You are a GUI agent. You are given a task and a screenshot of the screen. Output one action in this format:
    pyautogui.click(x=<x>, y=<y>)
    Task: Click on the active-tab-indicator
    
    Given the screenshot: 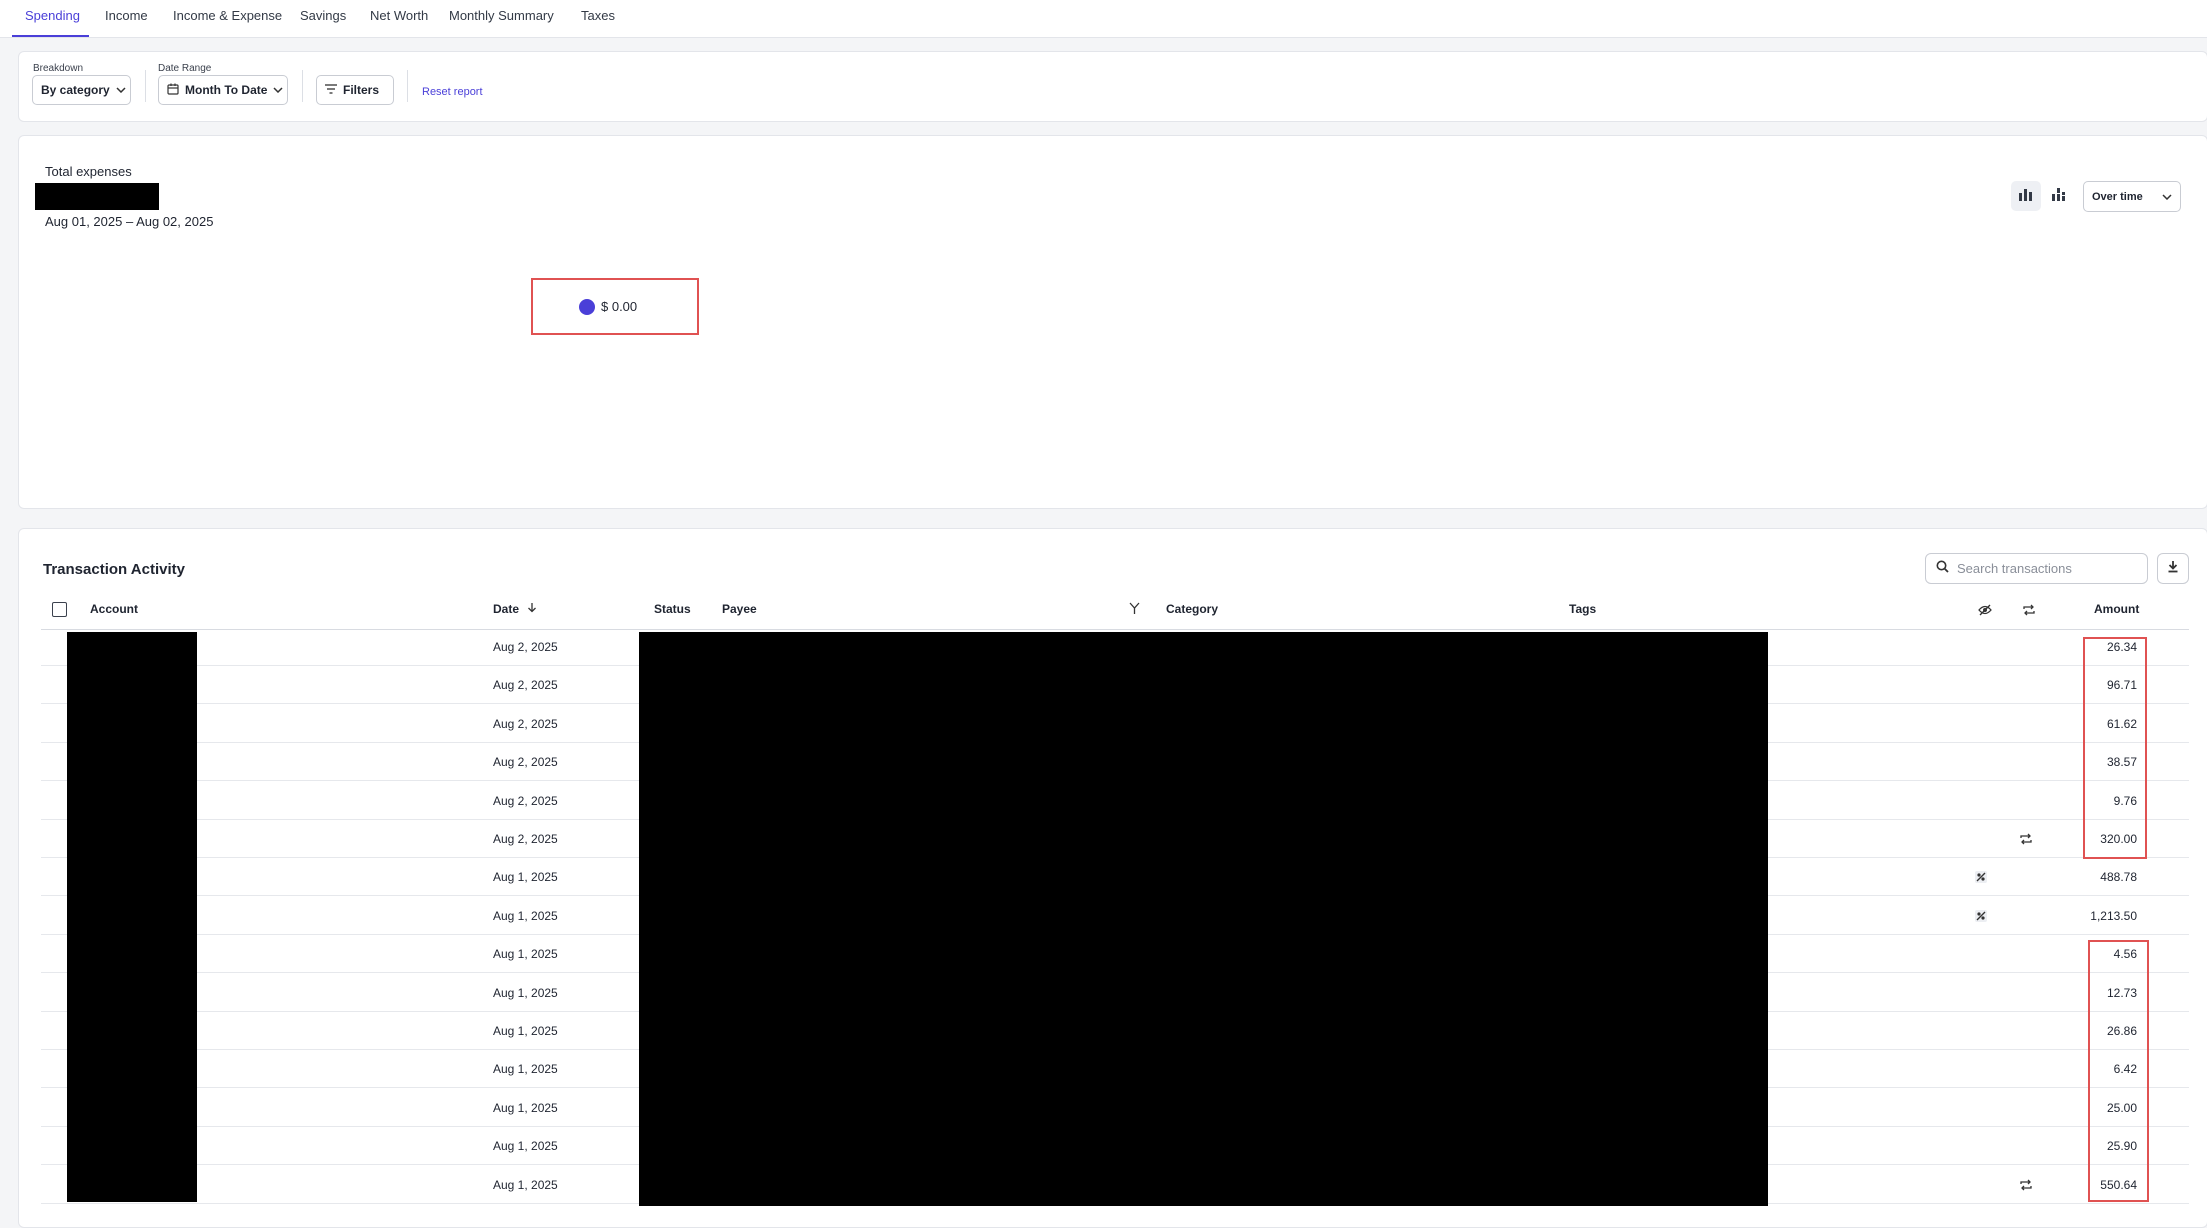 What is the action you would take?
    pyautogui.click(x=50, y=36)
    